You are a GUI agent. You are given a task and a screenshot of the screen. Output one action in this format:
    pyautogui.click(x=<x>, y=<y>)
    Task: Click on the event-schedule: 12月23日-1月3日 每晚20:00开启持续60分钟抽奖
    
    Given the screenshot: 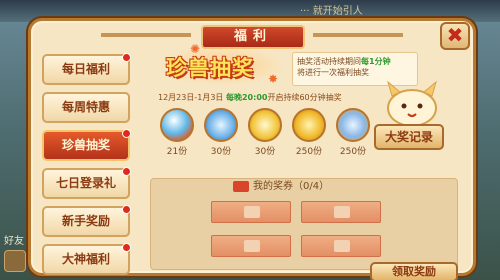 What is the action you would take?
    pyautogui.click(x=250, y=97)
    